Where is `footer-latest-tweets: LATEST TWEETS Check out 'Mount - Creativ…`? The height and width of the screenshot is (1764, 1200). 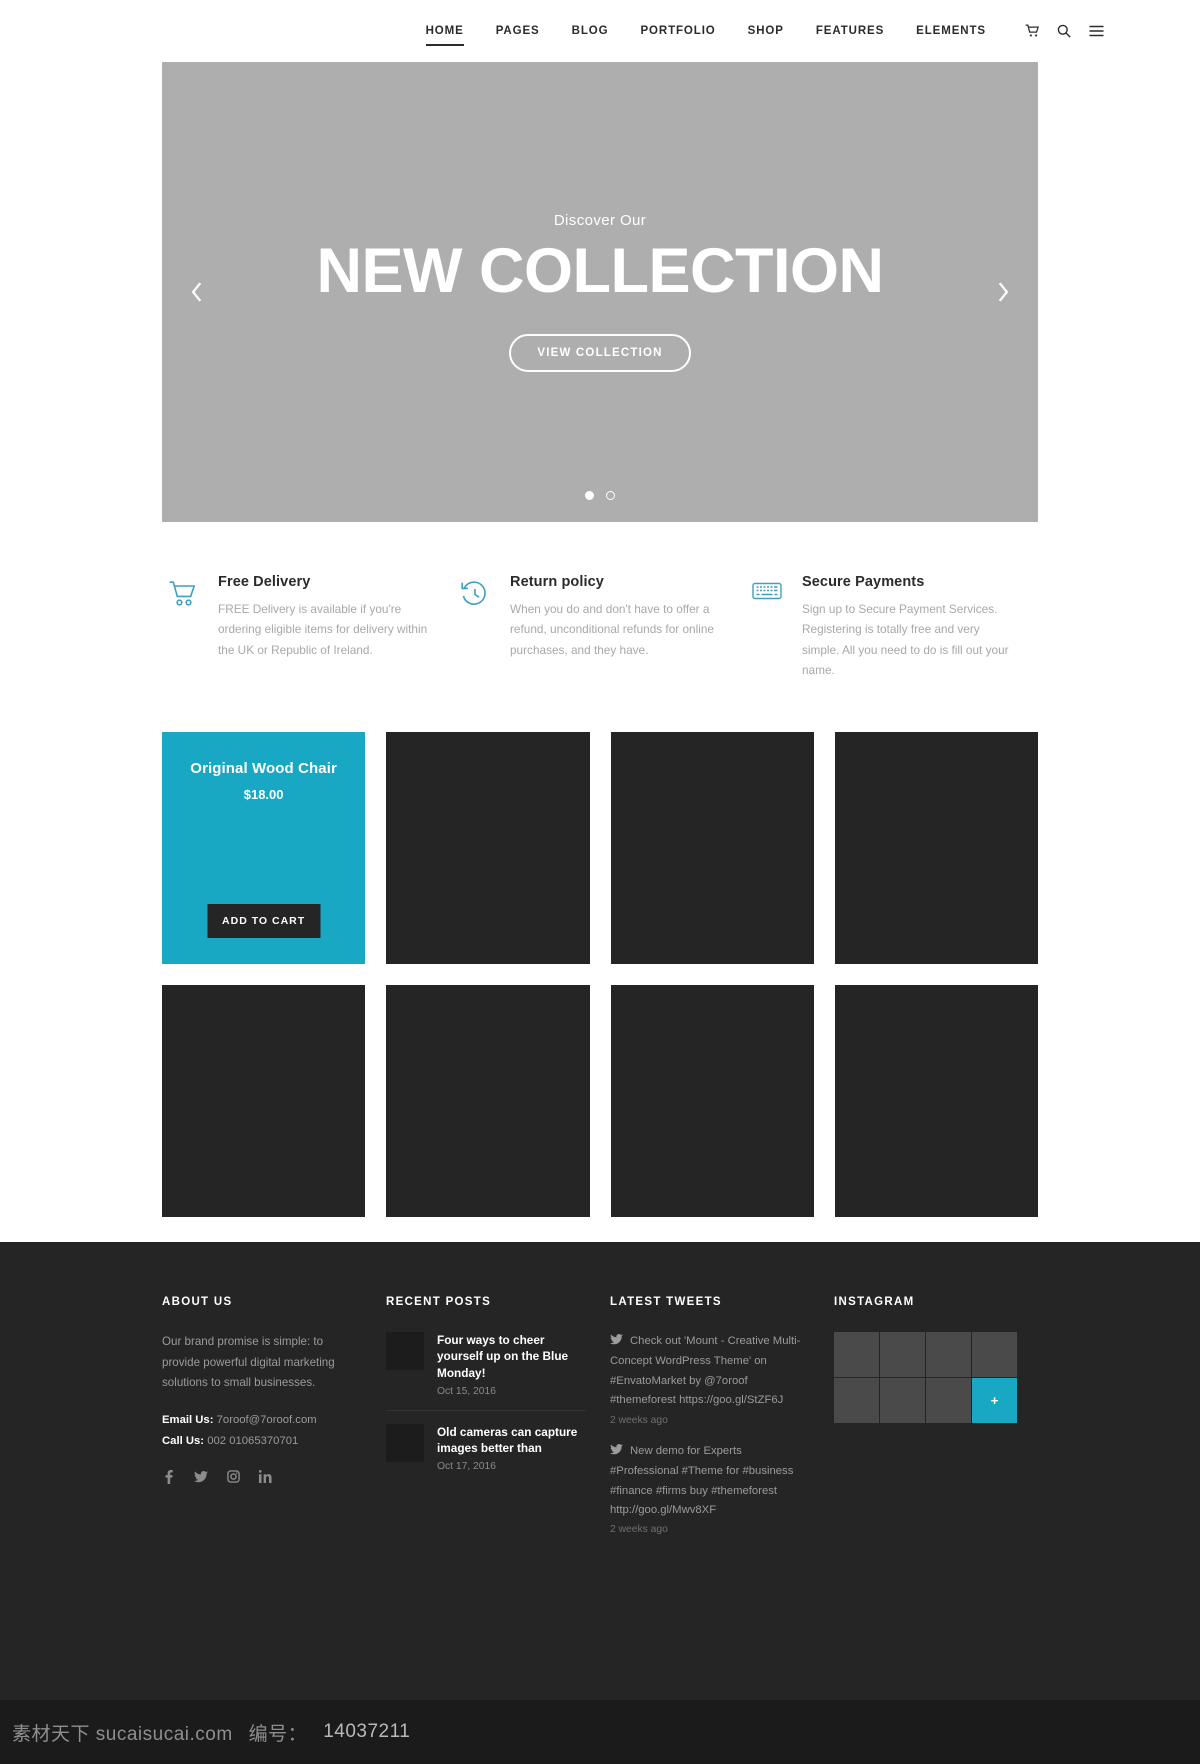 footer-latest-tweets: LATEST TWEETS Check out 'Mount - Creativ… is located at coordinates (710, 1423).